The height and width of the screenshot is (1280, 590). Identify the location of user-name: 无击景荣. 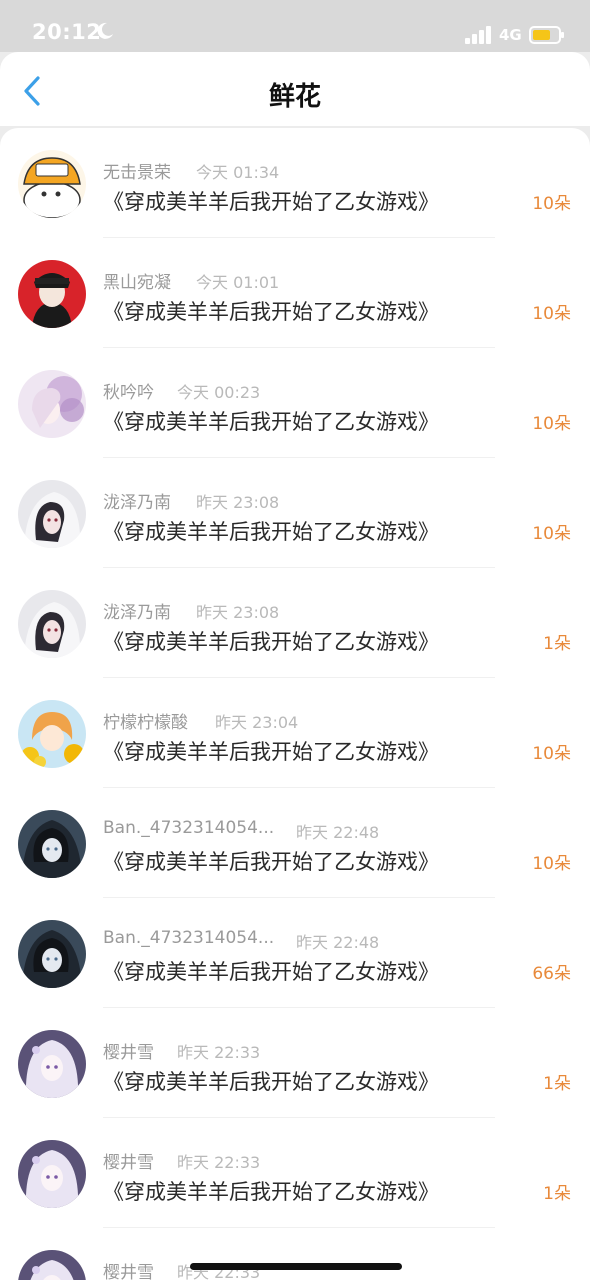
(137, 170).